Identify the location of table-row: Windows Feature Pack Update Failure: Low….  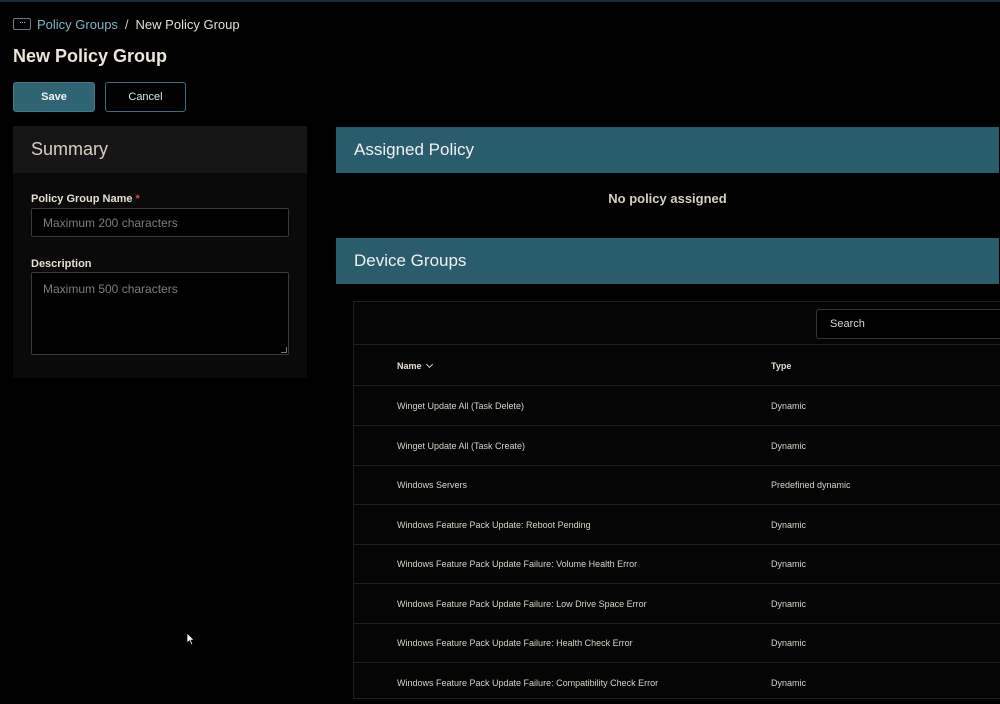
(677, 604).